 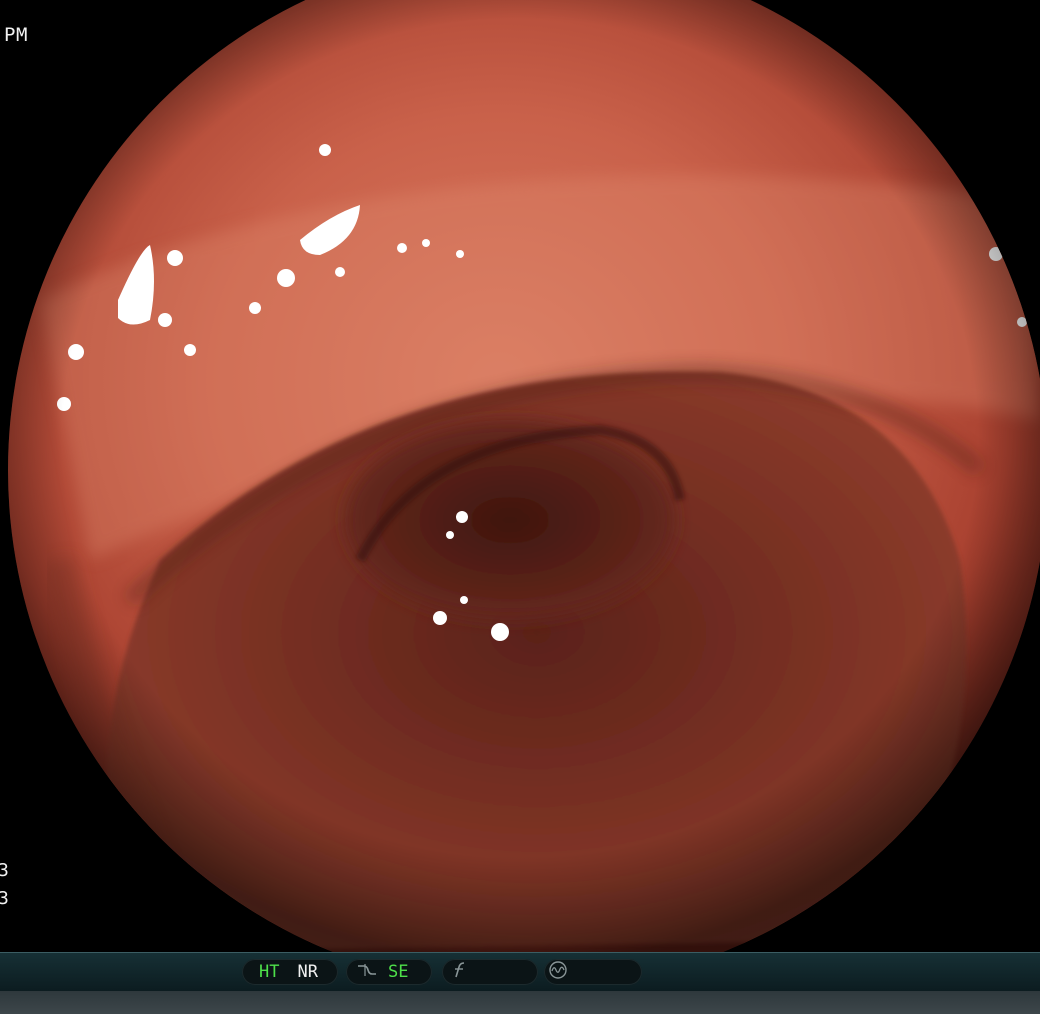 I want to click on left-edge-text-1: 3, so click(x=5, y=870).